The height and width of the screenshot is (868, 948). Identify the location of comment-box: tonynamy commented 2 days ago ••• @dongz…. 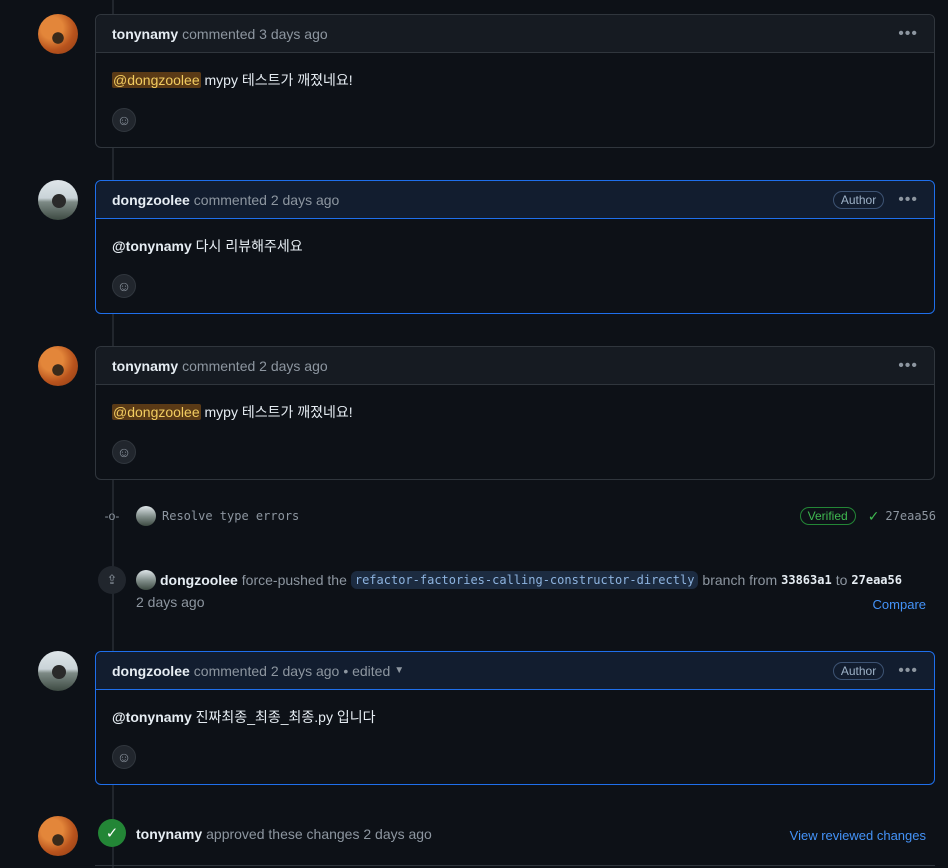
(515, 413).